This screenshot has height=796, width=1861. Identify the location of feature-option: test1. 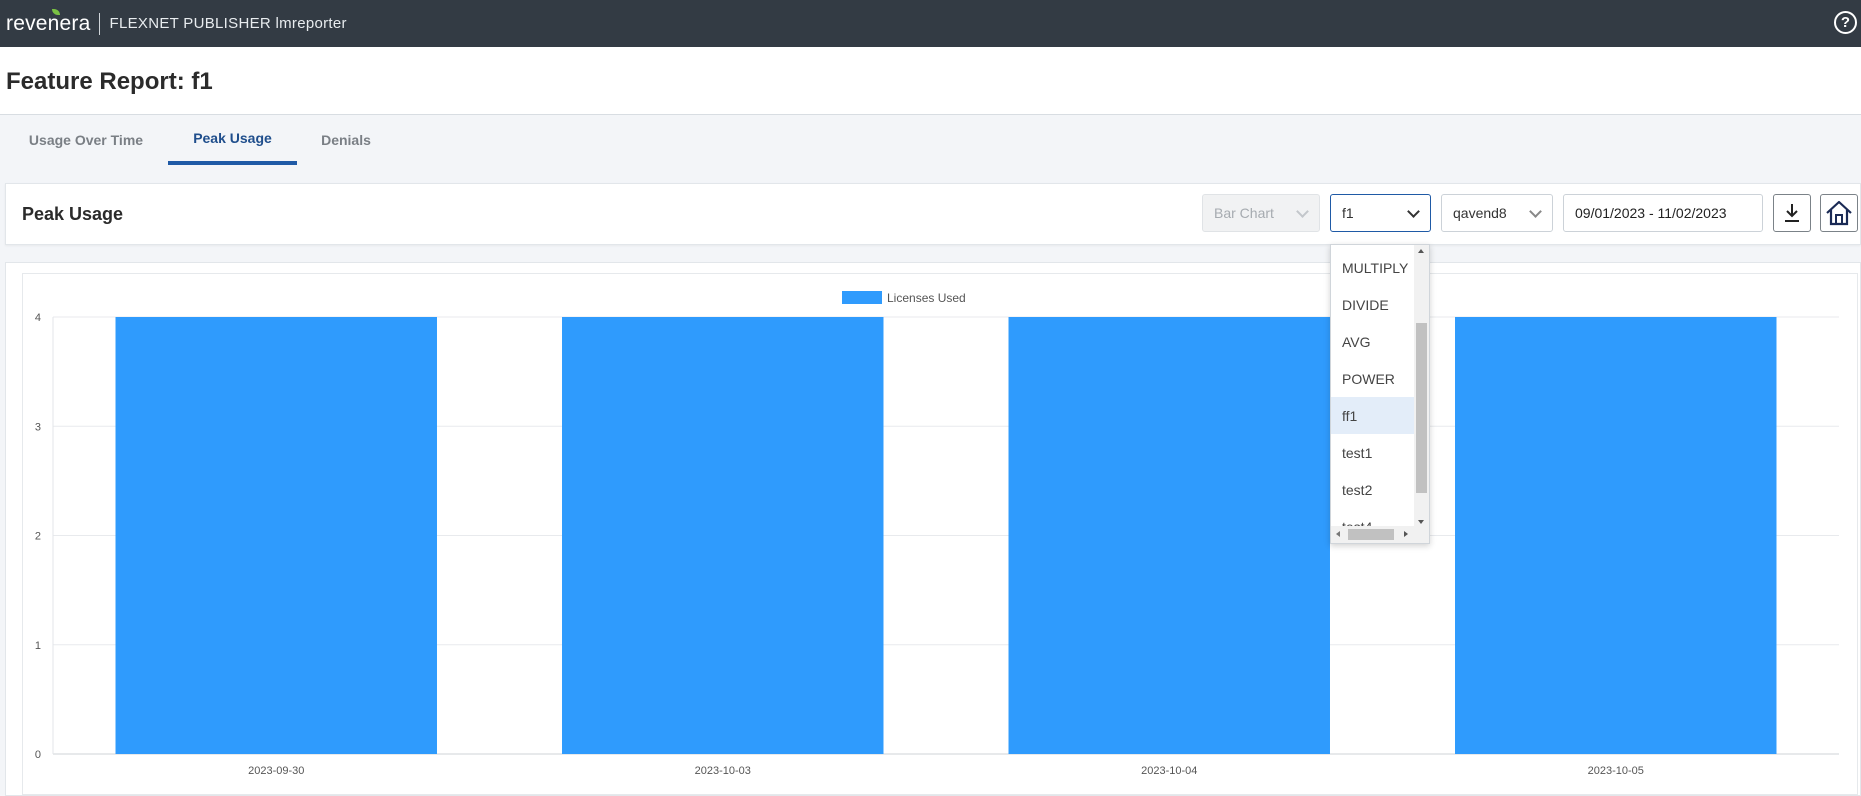
(1373, 452).